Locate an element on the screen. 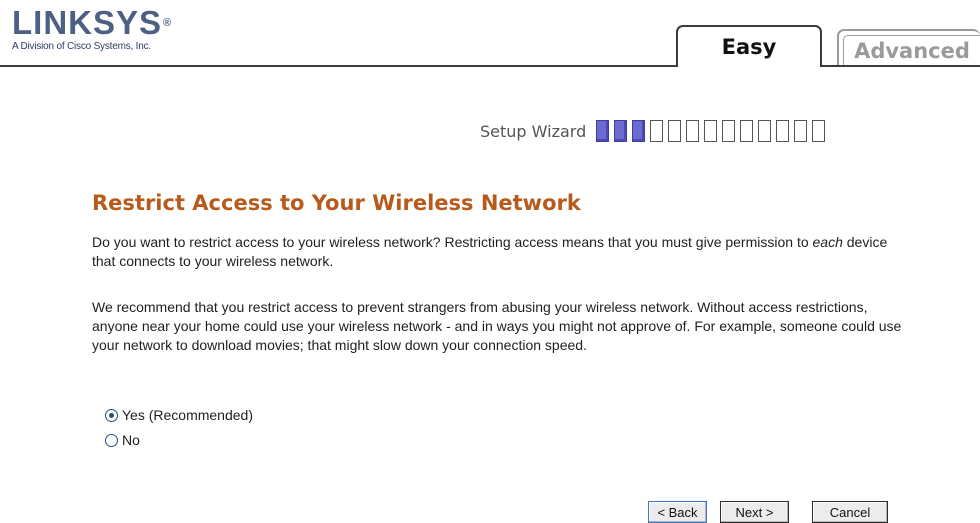 The height and width of the screenshot is (523, 980). next-button: Next > is located at coordinates (754, 512).